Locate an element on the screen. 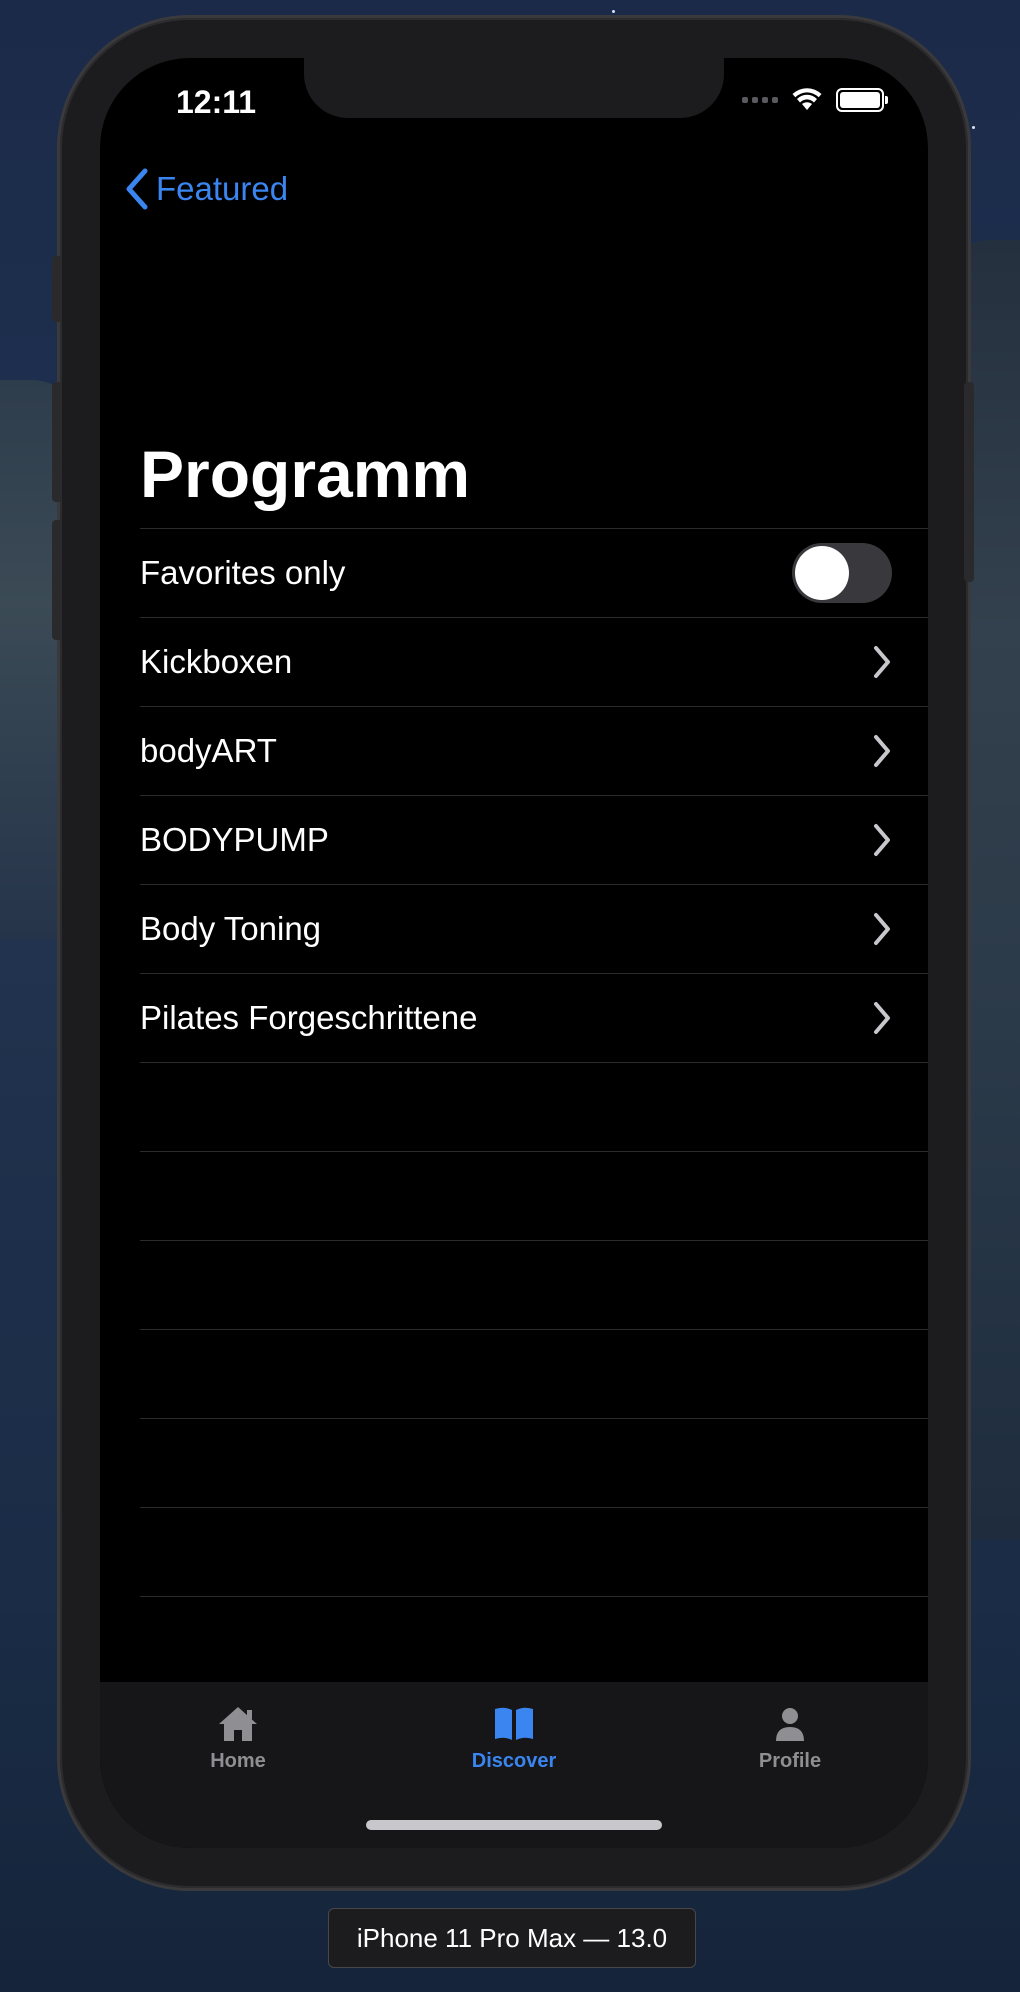 Image resolution: width=1020 pixels, height=1992 pixels. book-icon is located at coordinates (514, 1723).